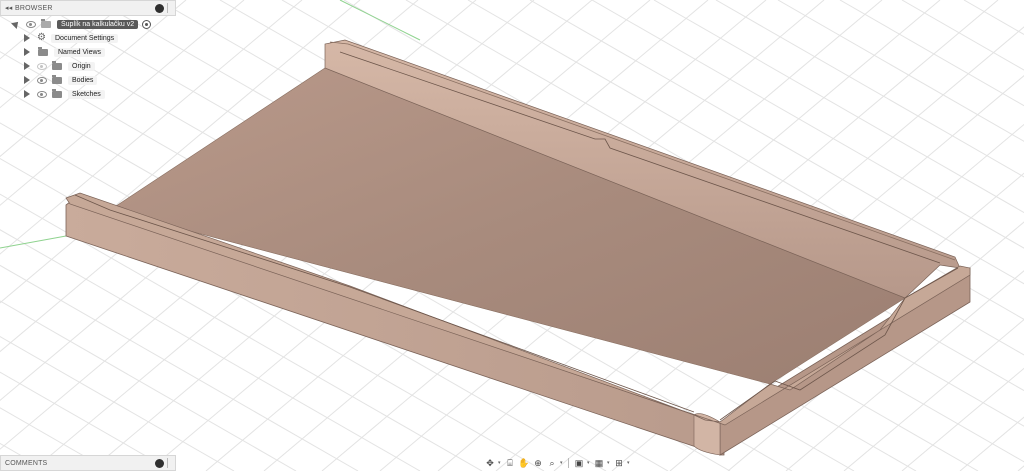 This screenshot has width=1024, height=471. What do you see at coordinates (524, 463) in the screenshot?
I see `pan-icon: ✋` at bounding box center [524, 463].